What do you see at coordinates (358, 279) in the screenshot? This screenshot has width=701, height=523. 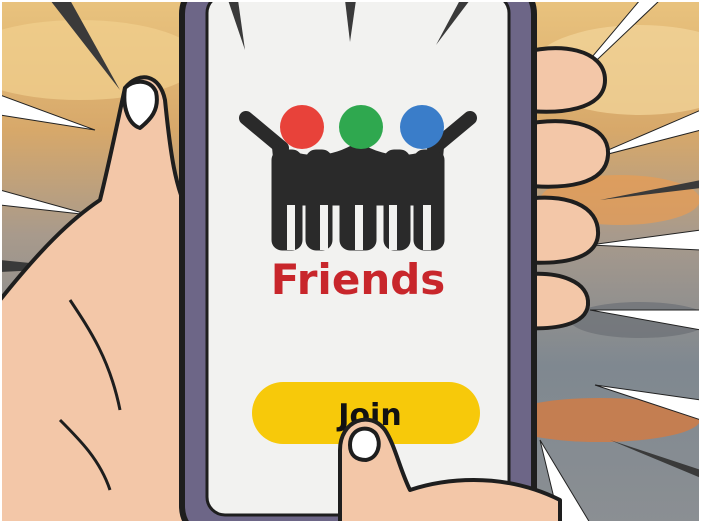 I see `brand-name: Friends` at bounding box center [358, 279].